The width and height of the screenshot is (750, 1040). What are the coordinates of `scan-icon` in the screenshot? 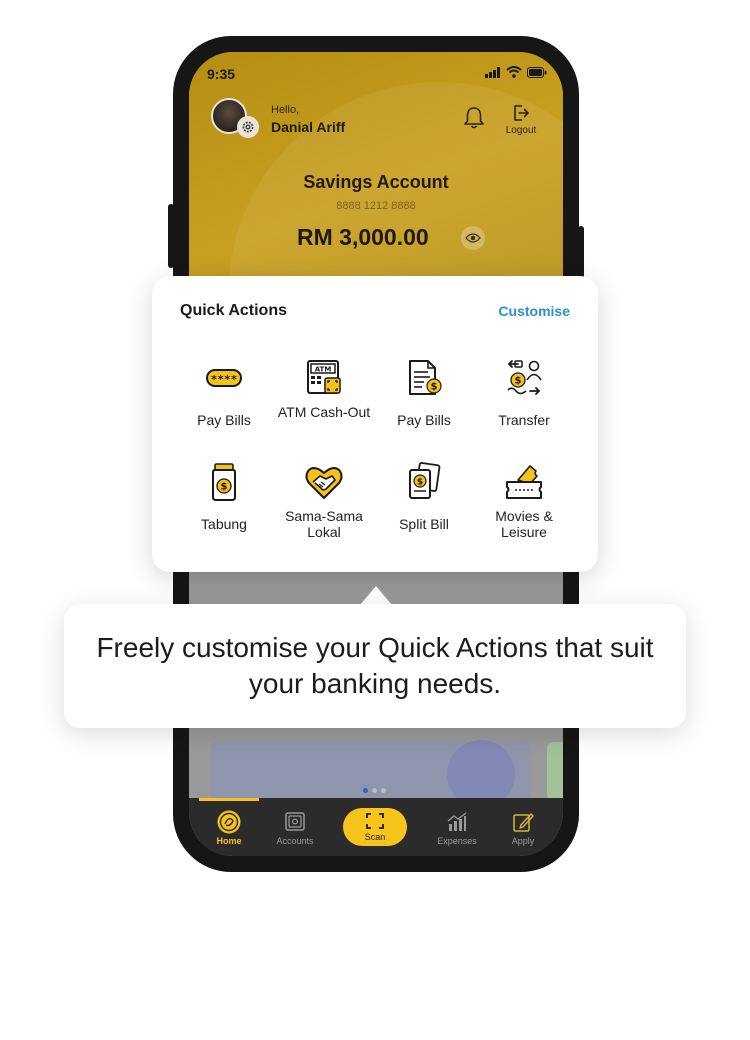 It's located at (375, 821).